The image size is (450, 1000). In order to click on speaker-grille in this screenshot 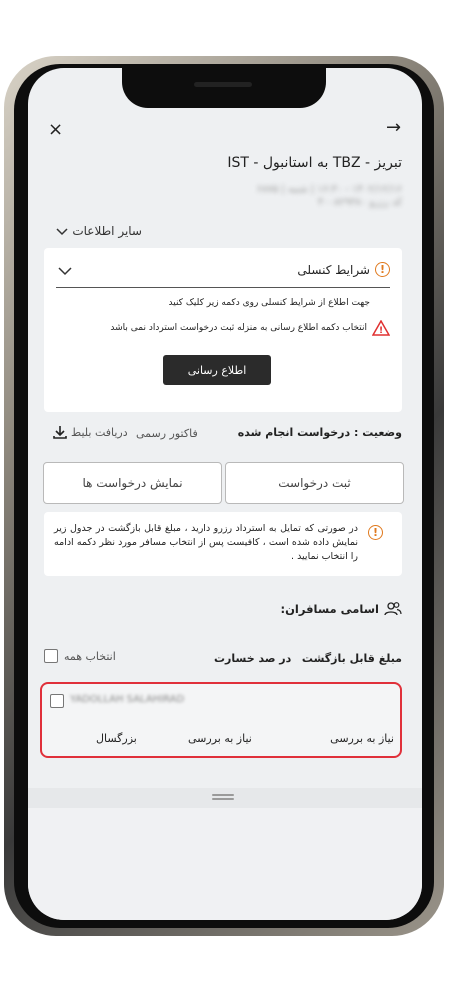, I will do `click(223, 84)`.